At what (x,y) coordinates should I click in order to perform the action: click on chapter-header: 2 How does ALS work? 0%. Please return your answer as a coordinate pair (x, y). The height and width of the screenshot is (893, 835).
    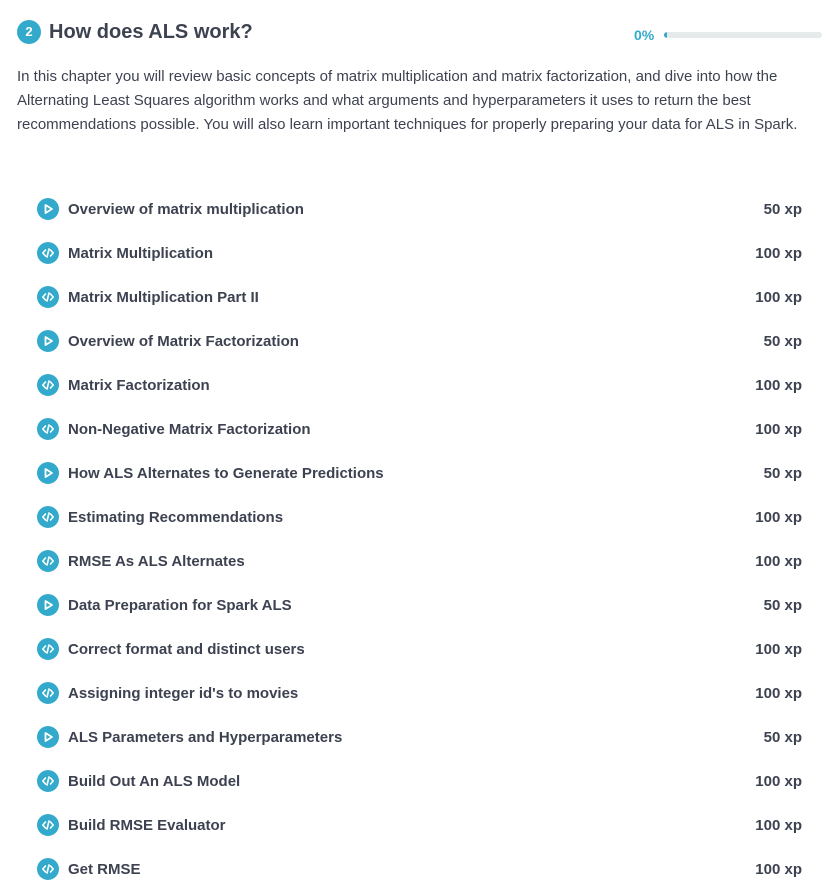
    Looking at the image, I should click on (422, 33).